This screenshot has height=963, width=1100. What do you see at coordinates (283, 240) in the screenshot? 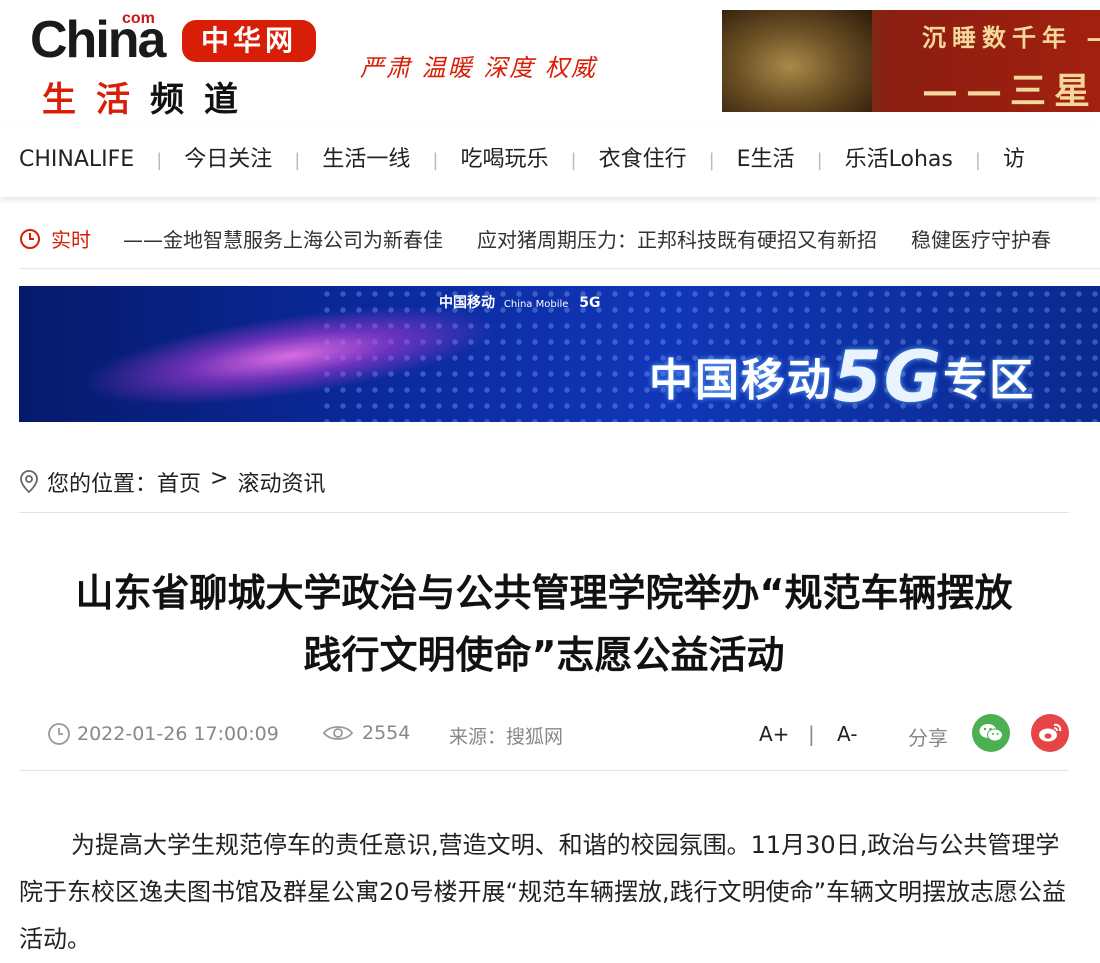
I see `ticker-news-link: ——金地智慧服务上海公司为新春佳` at bounding box center [283, 240].